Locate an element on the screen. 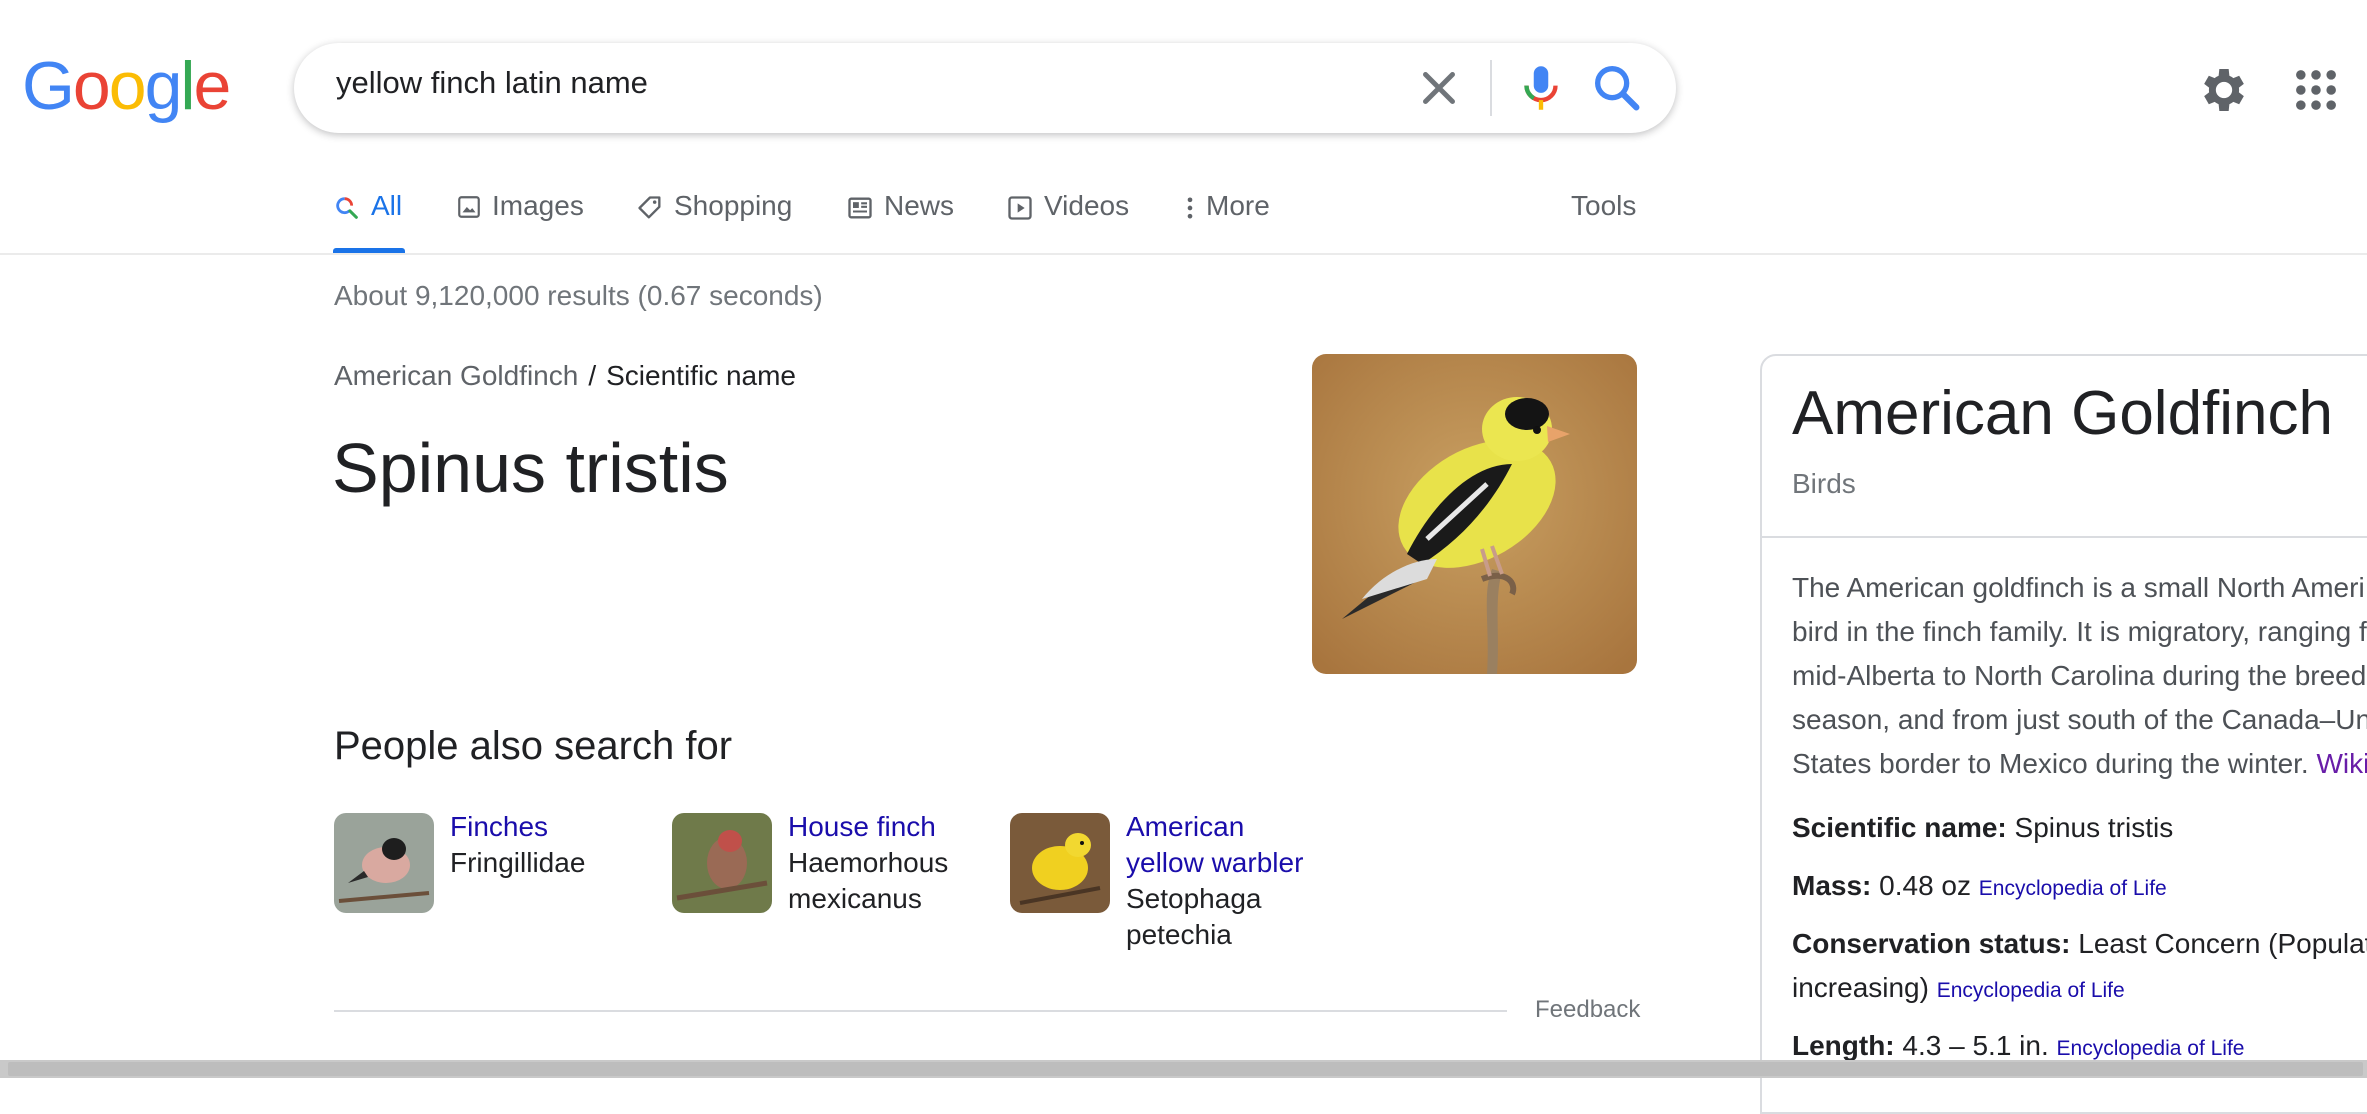  scrollbar-thumb is located at coordinates (1185, 1069).